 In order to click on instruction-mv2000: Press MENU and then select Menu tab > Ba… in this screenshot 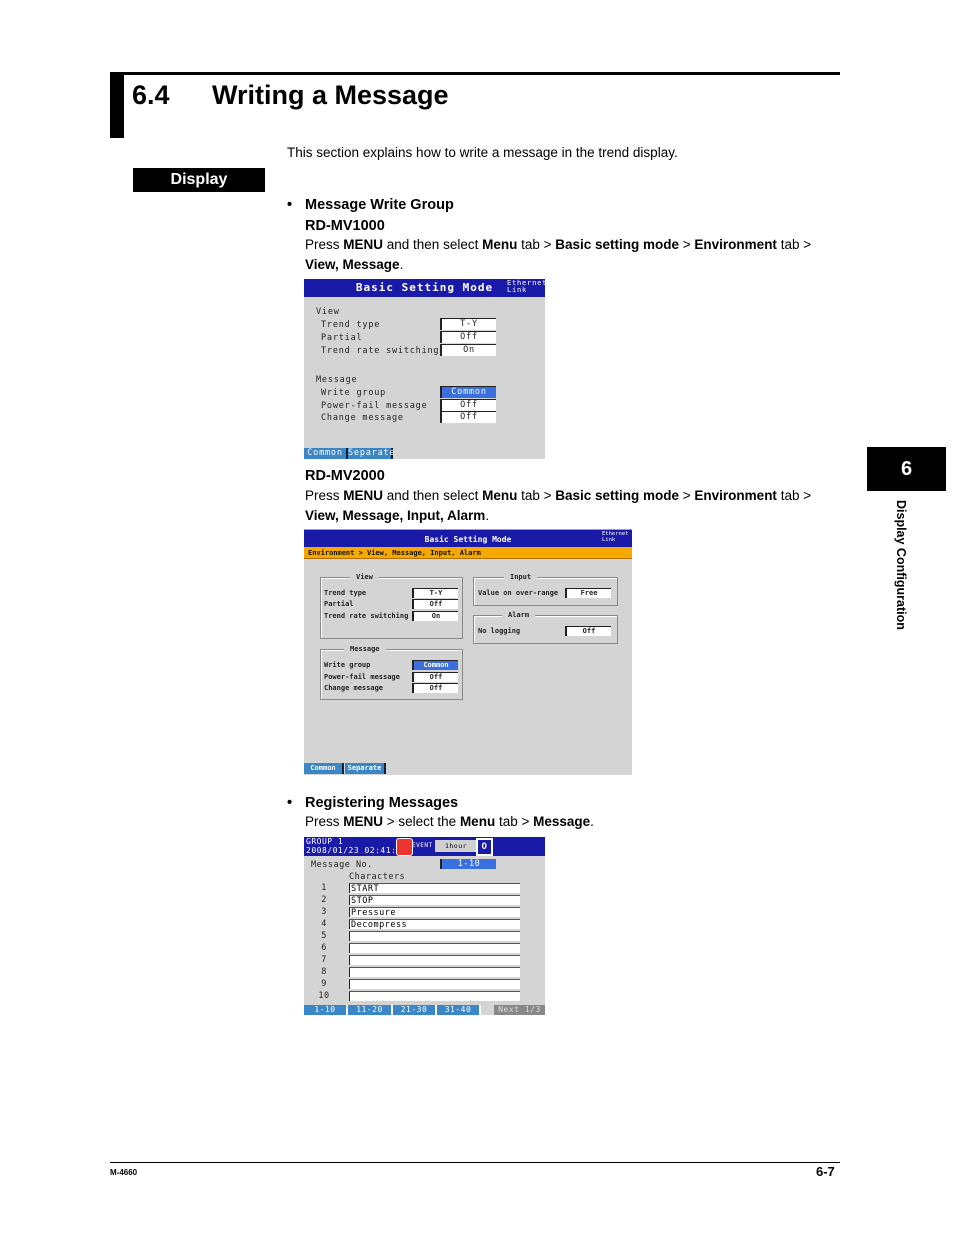, I will do `click(575, 506)`.